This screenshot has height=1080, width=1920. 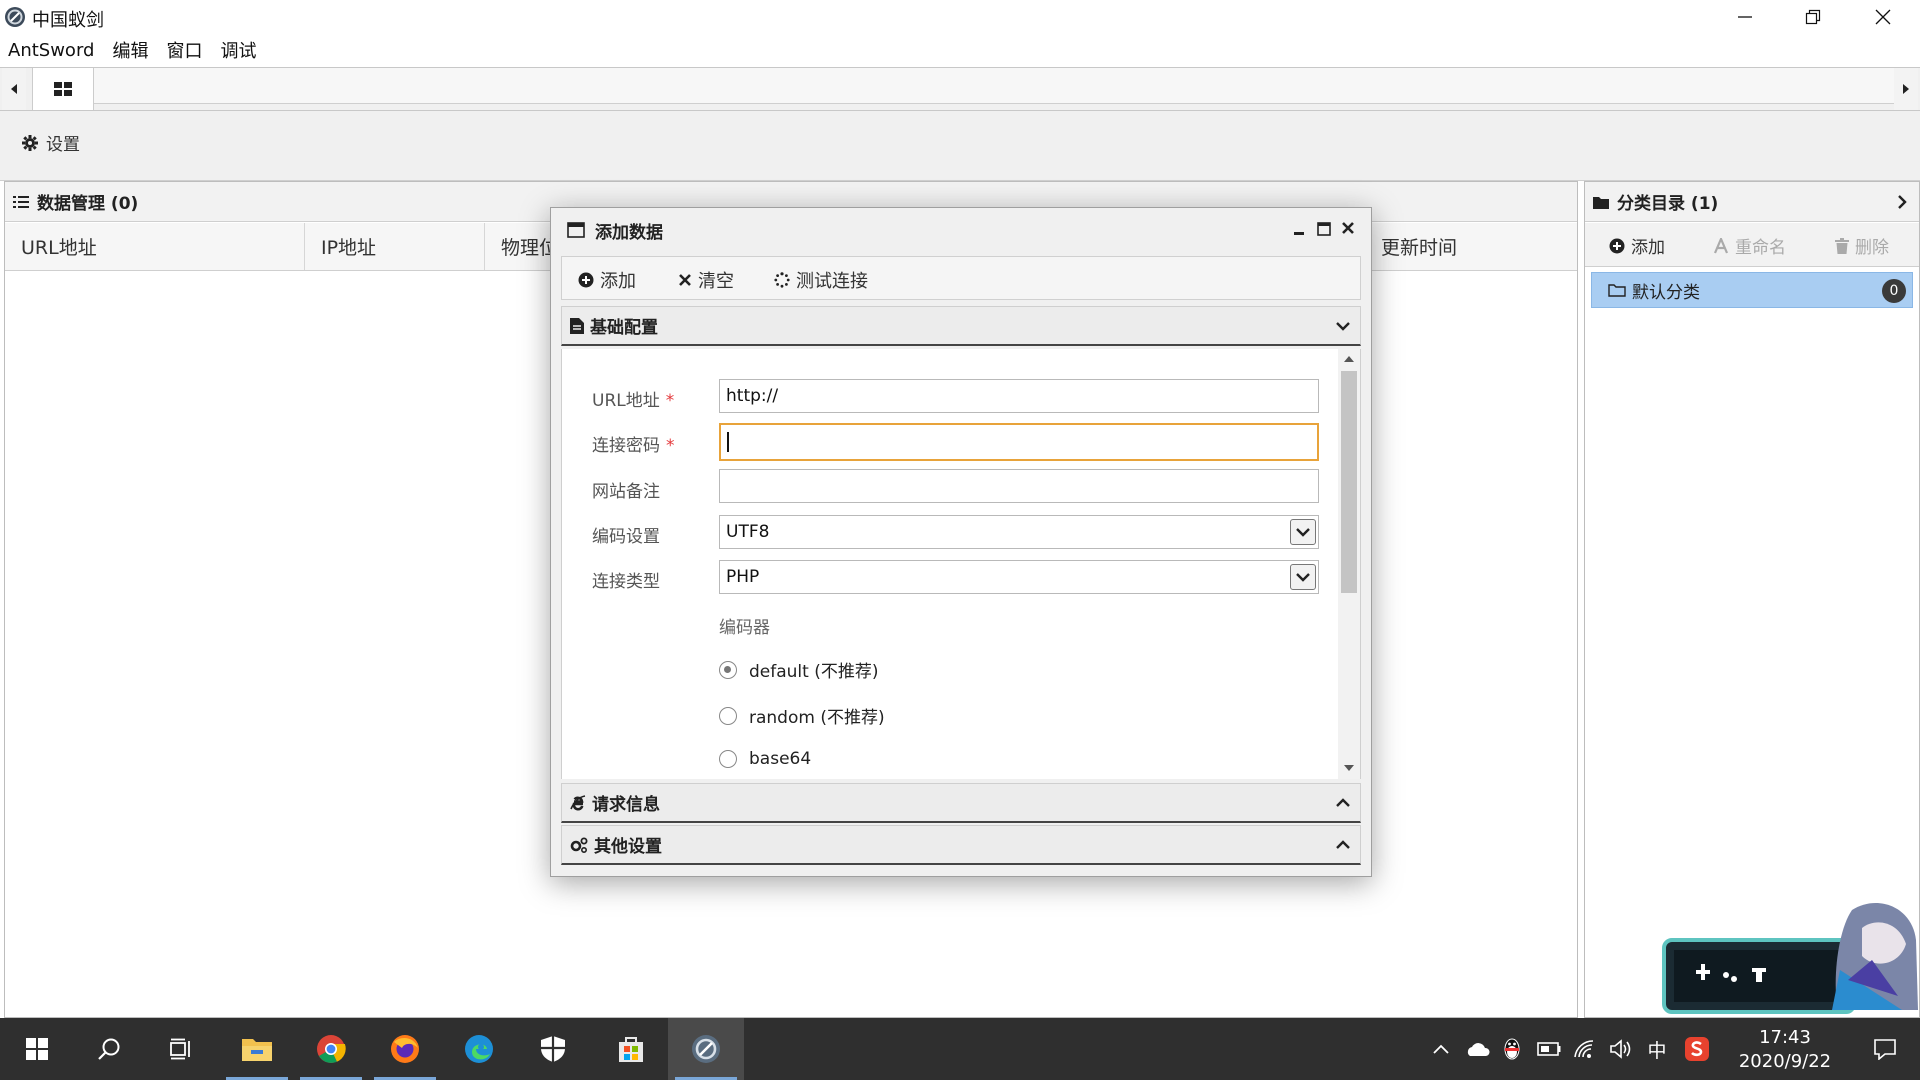 I want to click on menu-edit: 编辑, so click(x=130, y=50).